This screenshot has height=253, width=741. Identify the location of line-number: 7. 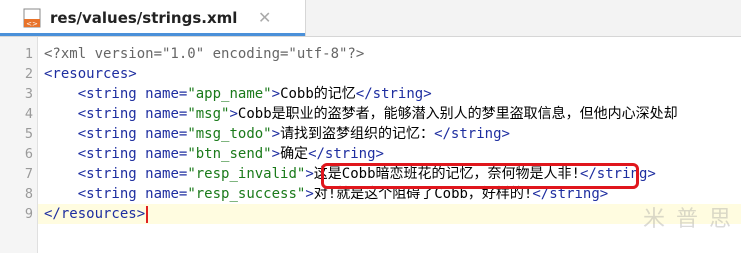
(28, 174).